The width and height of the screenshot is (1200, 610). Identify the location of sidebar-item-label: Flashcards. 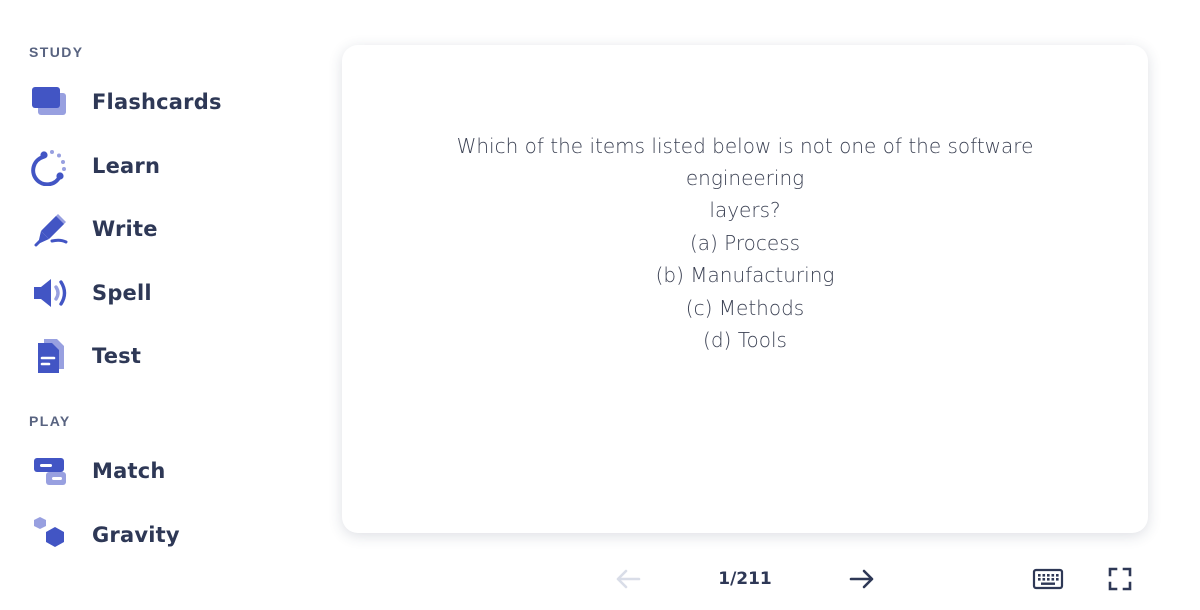
(157, 102).